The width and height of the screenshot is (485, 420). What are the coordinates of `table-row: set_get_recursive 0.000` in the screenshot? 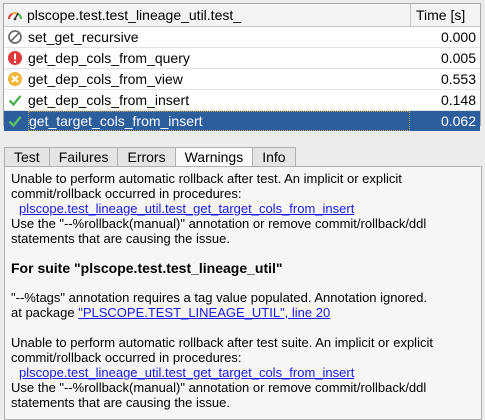 It's located at (242, 37).